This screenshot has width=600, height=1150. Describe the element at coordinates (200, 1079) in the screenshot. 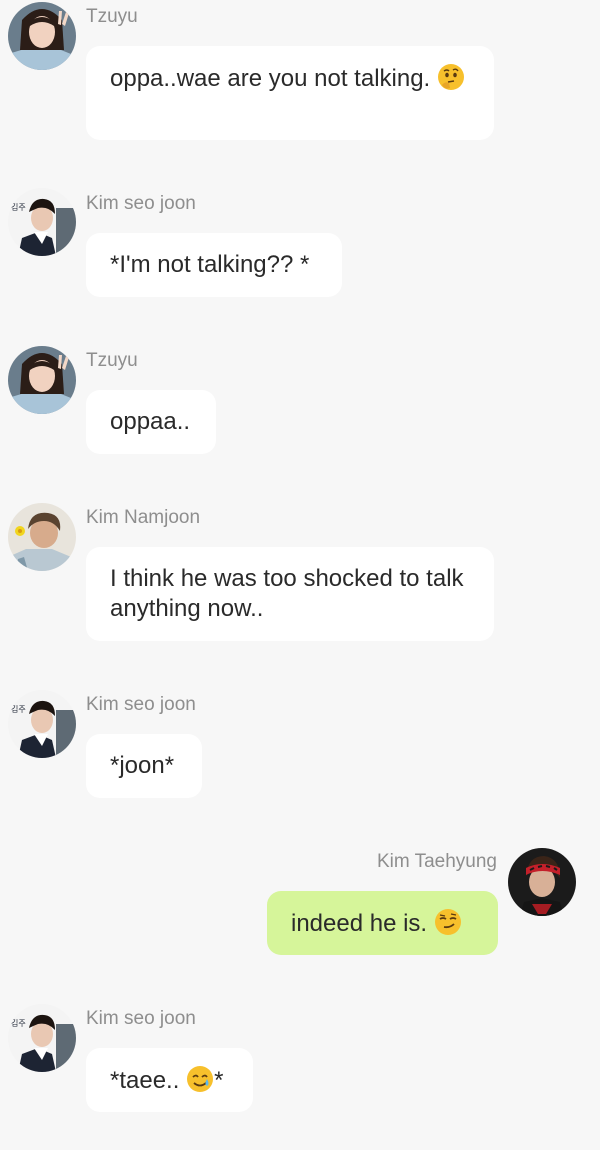

I see `smiling-face-with-tear-icon` at that location.